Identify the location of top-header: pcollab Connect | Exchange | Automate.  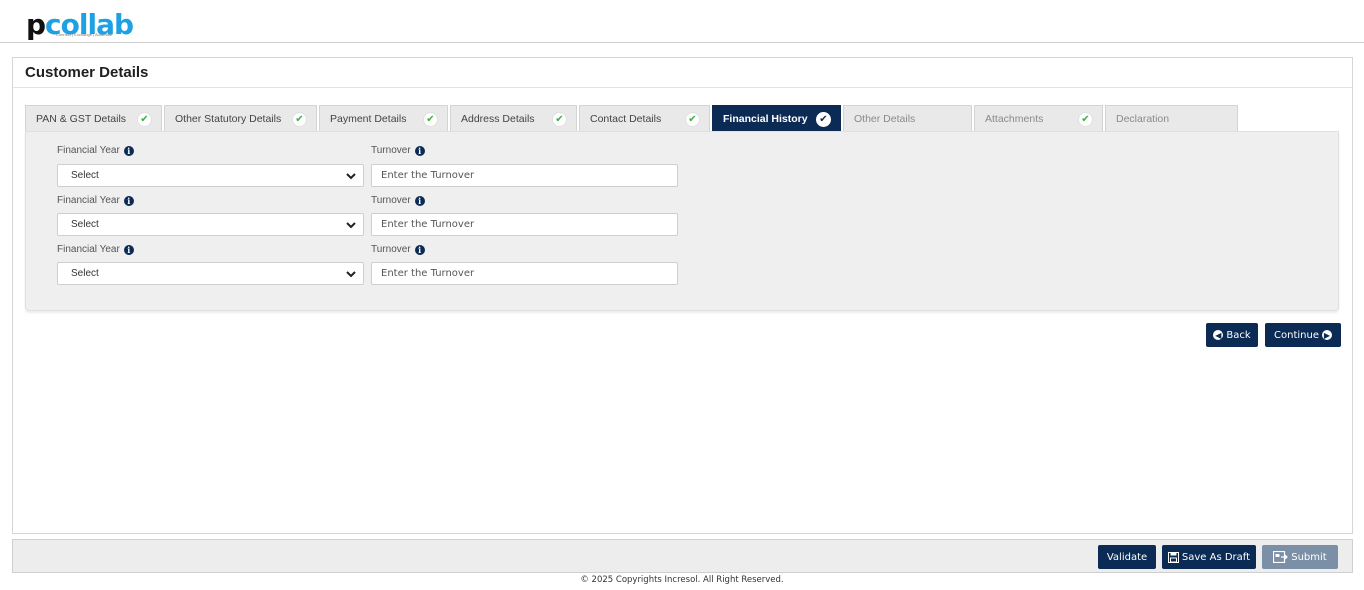
(682, 21).